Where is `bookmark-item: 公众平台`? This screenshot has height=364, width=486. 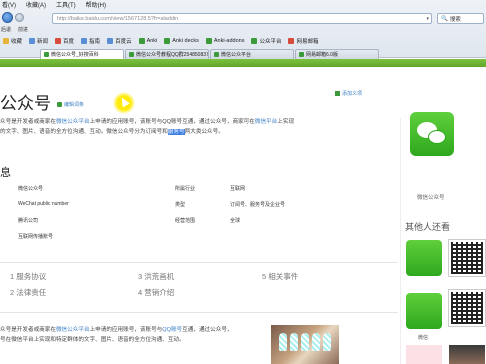
bookmark-item: 公众平台 is located at coordinates (266, 41).